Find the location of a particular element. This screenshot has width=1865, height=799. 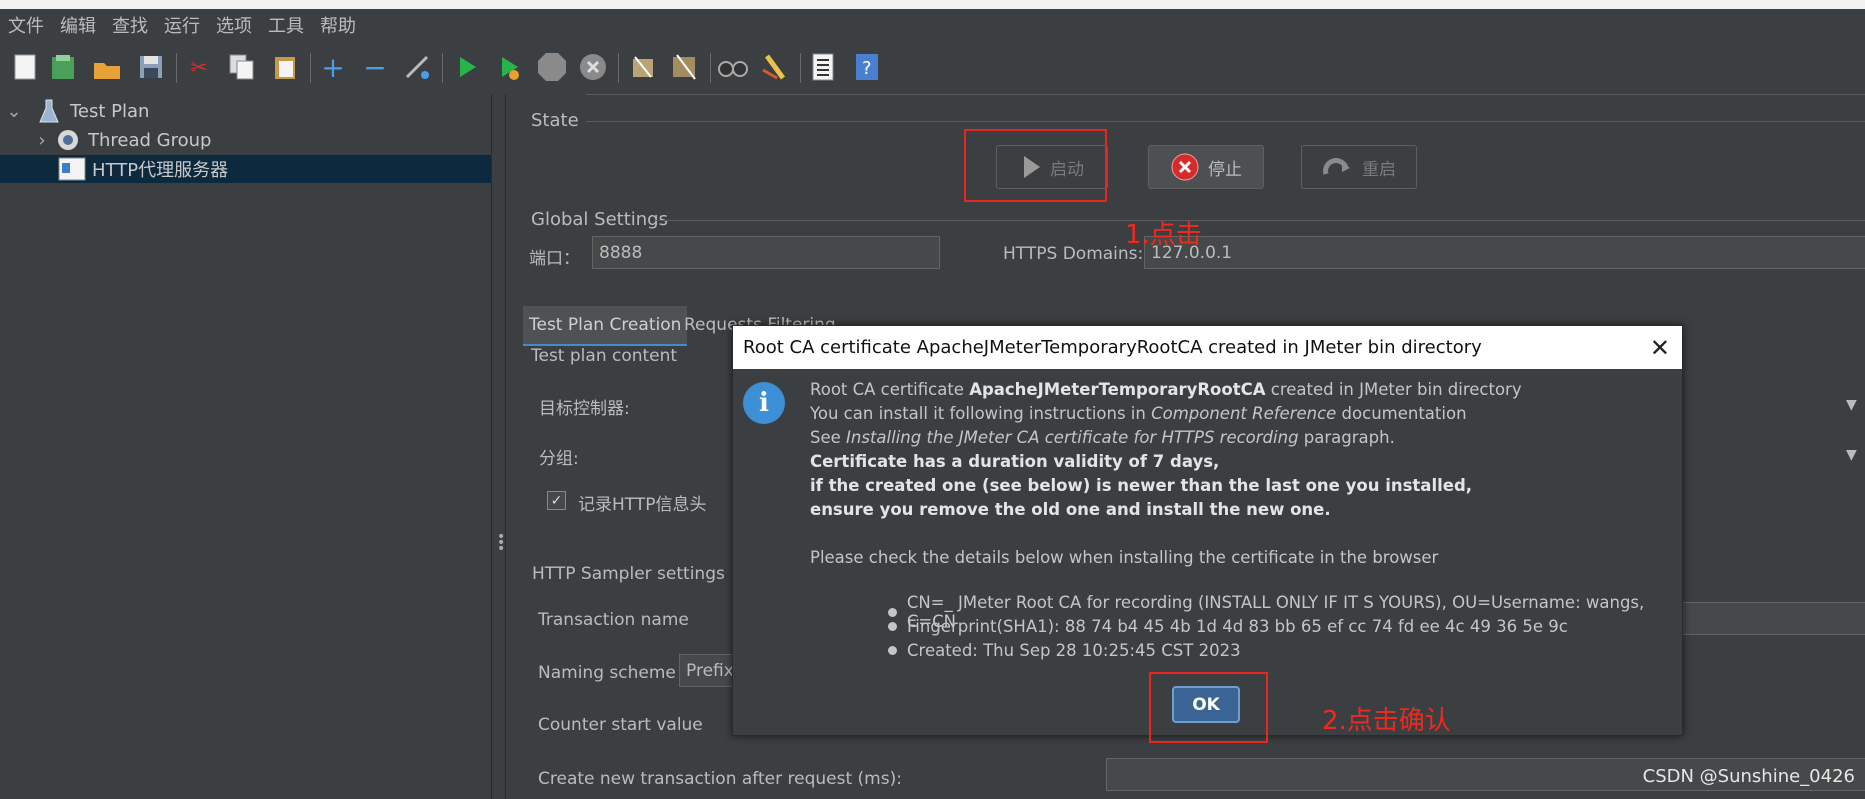

copy-icon is located at coordinates (242, 67).